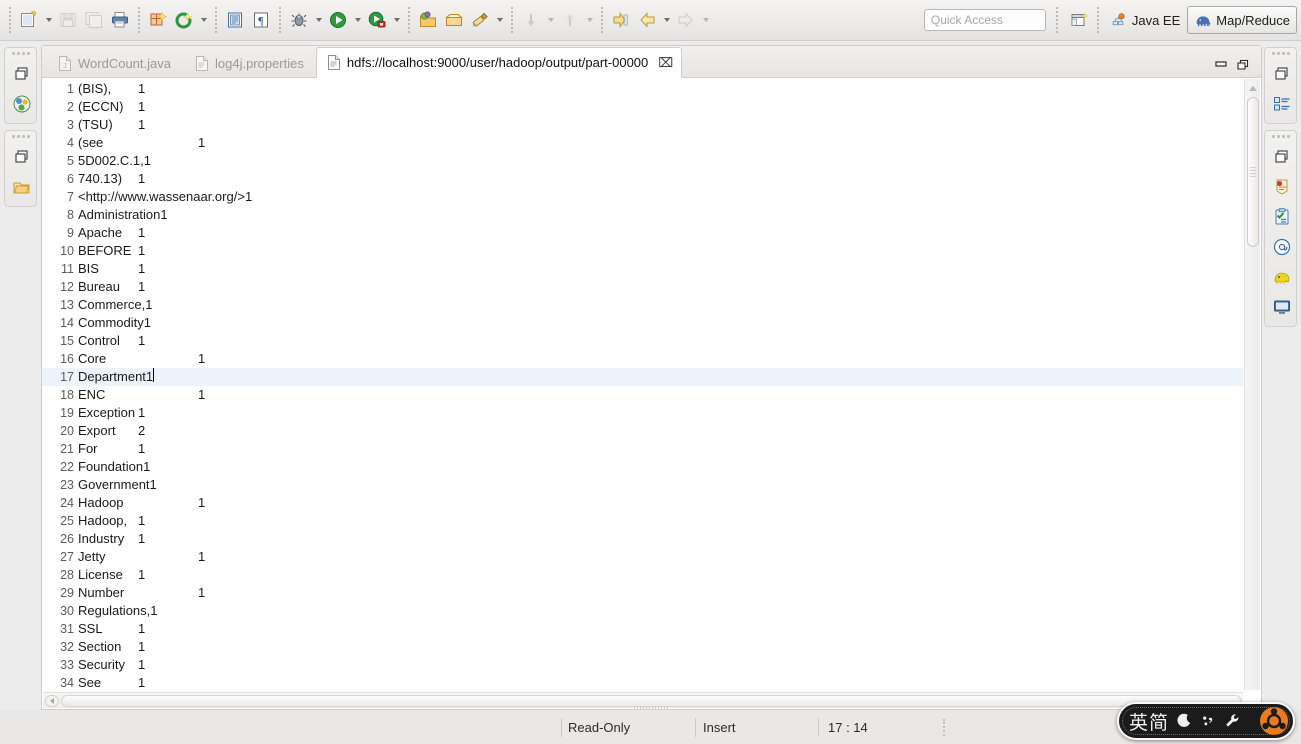 The height and width of the screenshot is (744, 1301). What do you see at coordinates (944, 727) in the screenshot?
I see `status-drag-handle` at bounding box center [944, 727].